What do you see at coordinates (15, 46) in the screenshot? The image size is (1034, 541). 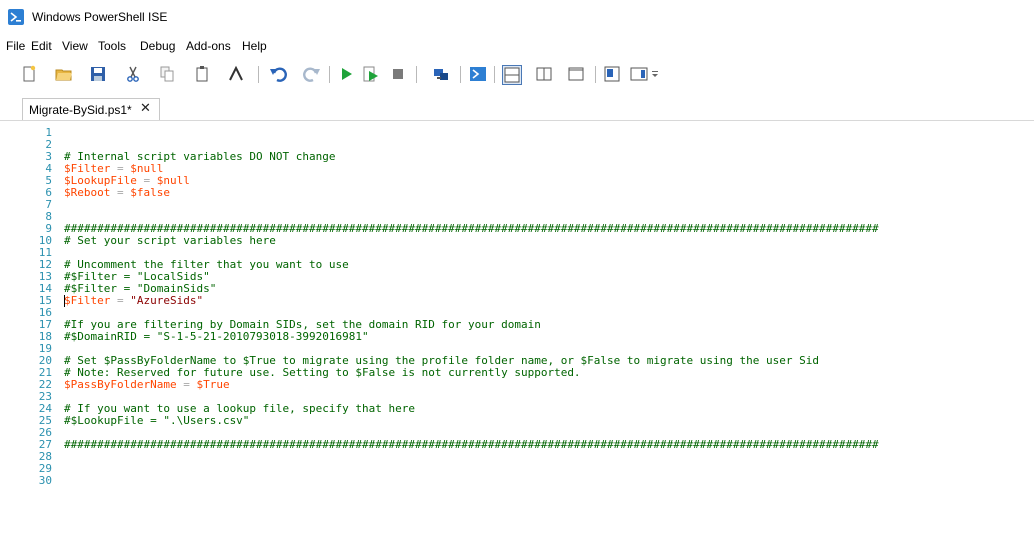 I see `menu-file: File` at bounding box center [15, 46].